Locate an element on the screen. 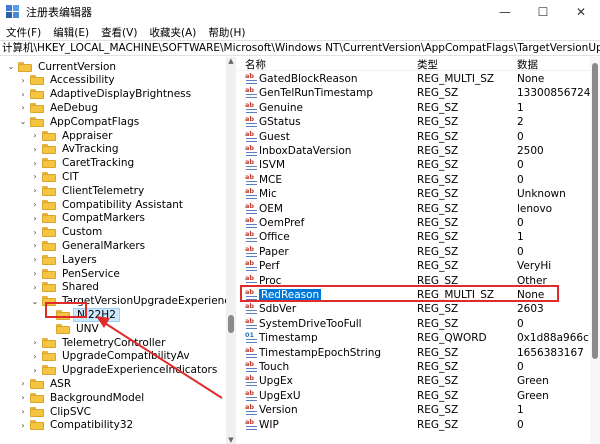 The width and height of the screenshot is (600, 444). value-row: ab UpgExU REG_SZ Green is located at coordinates (418, 396).